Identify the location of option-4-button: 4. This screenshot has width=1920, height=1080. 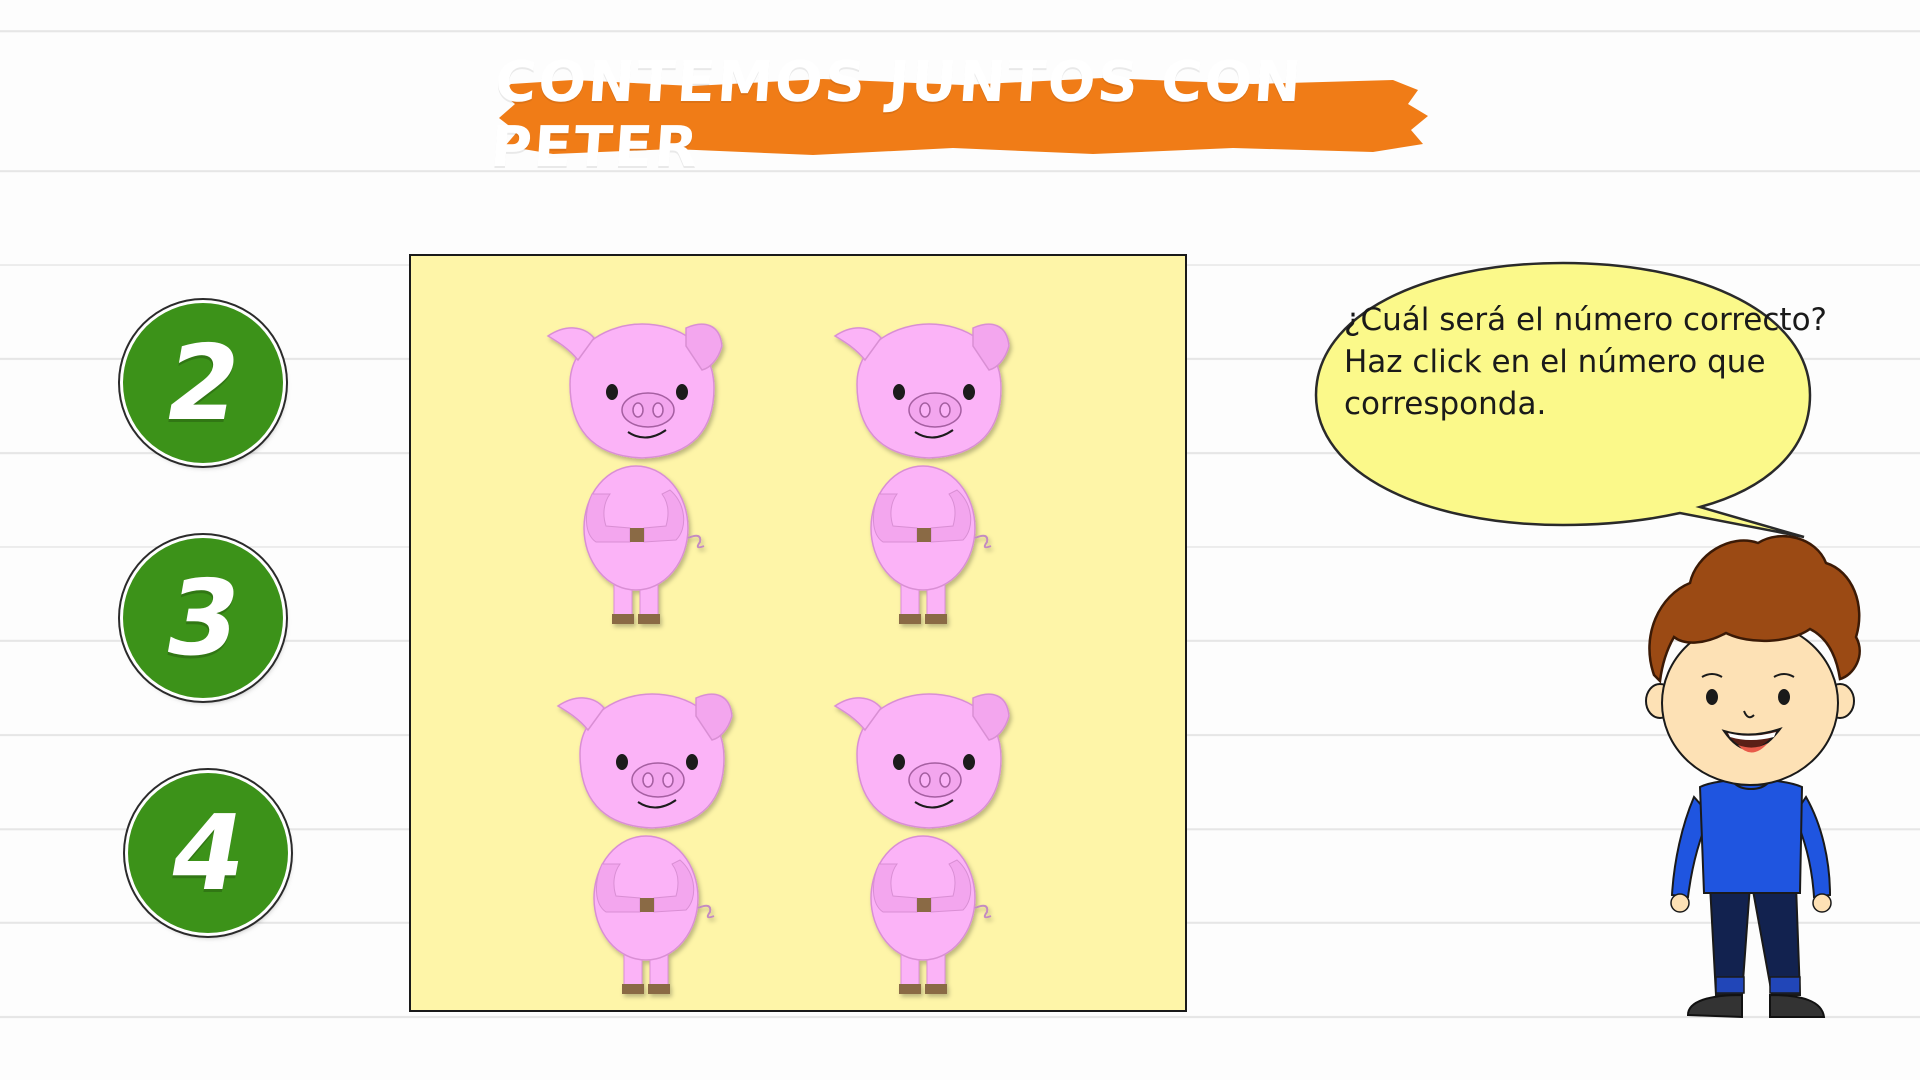
(208, 853).